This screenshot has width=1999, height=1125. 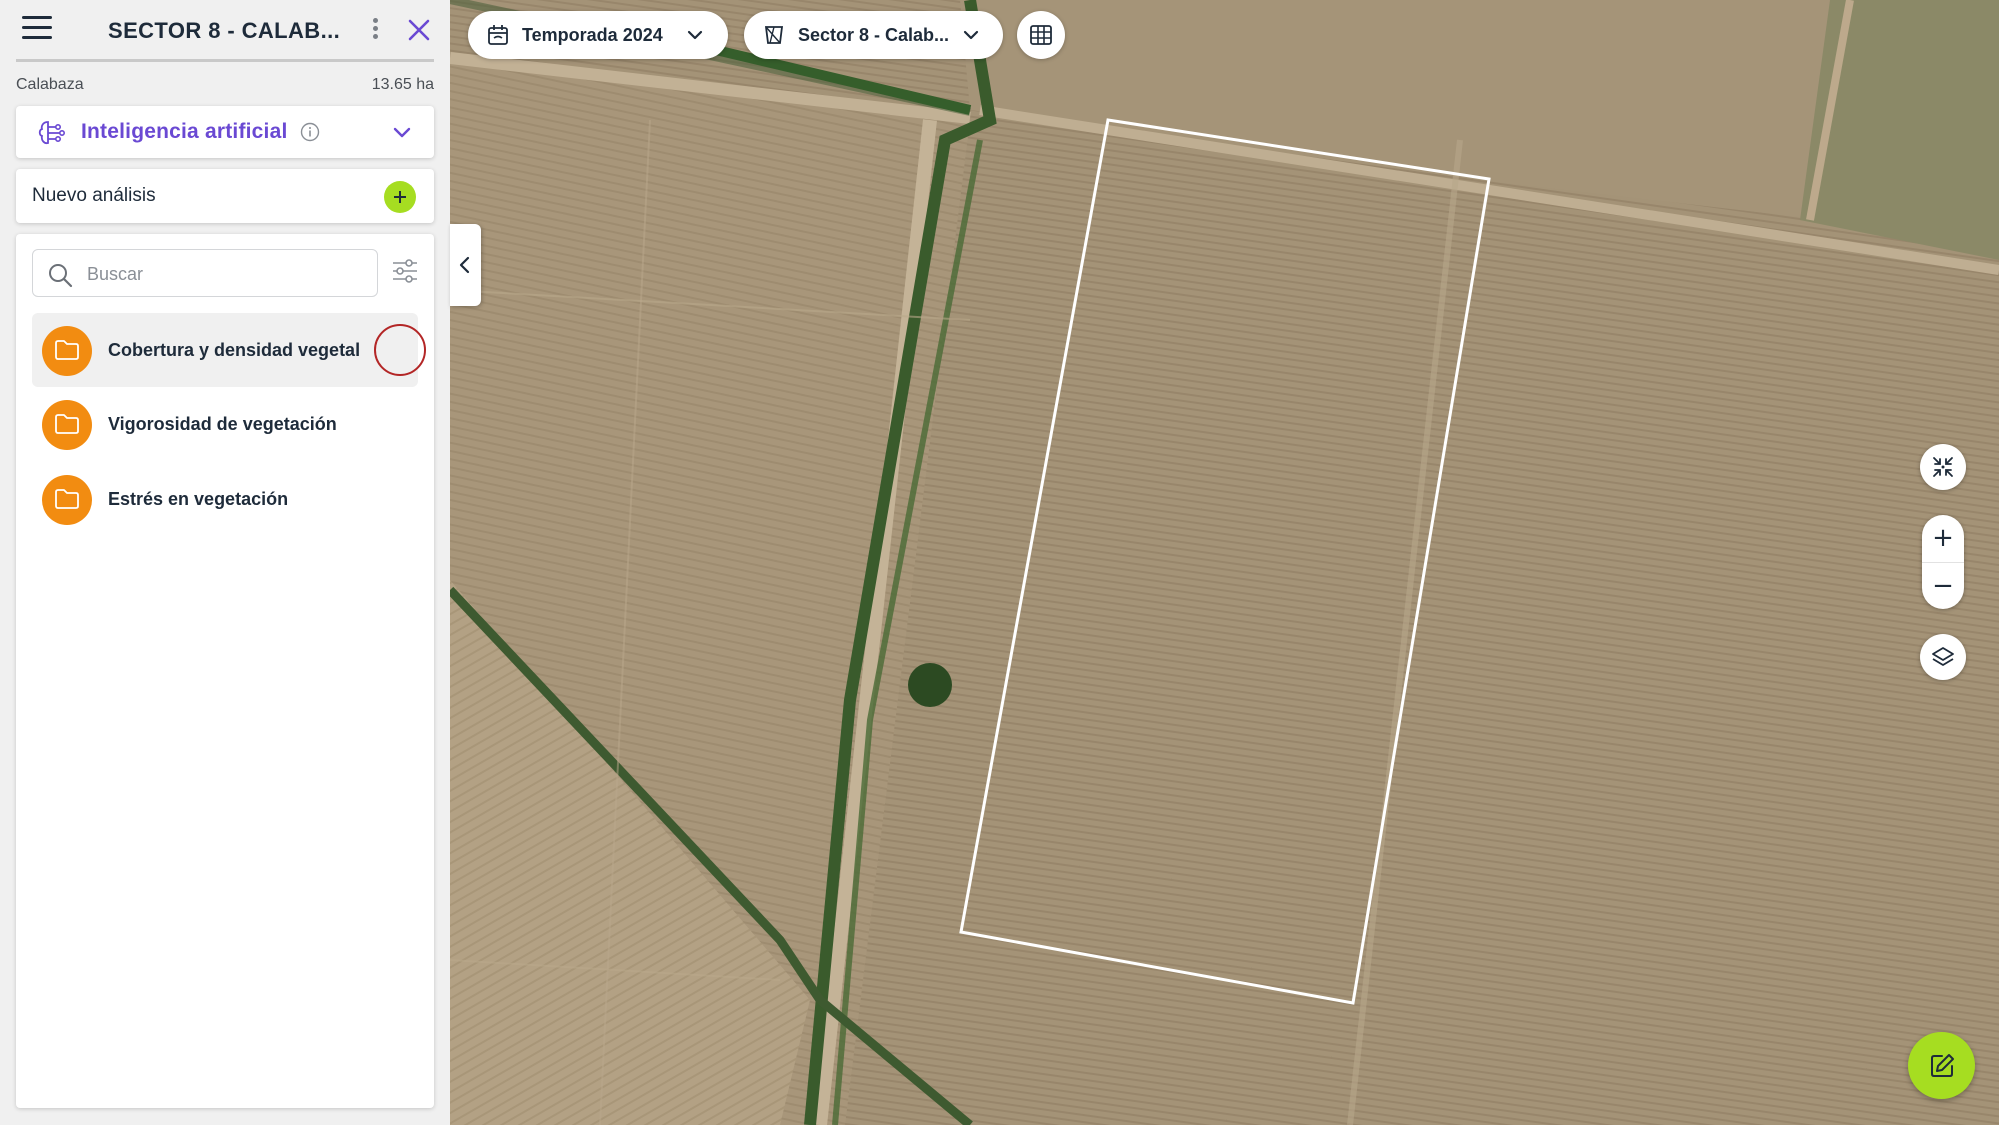 I want to click on new-analysis-row: Nuevo análisis, so click(x=225, y=196).